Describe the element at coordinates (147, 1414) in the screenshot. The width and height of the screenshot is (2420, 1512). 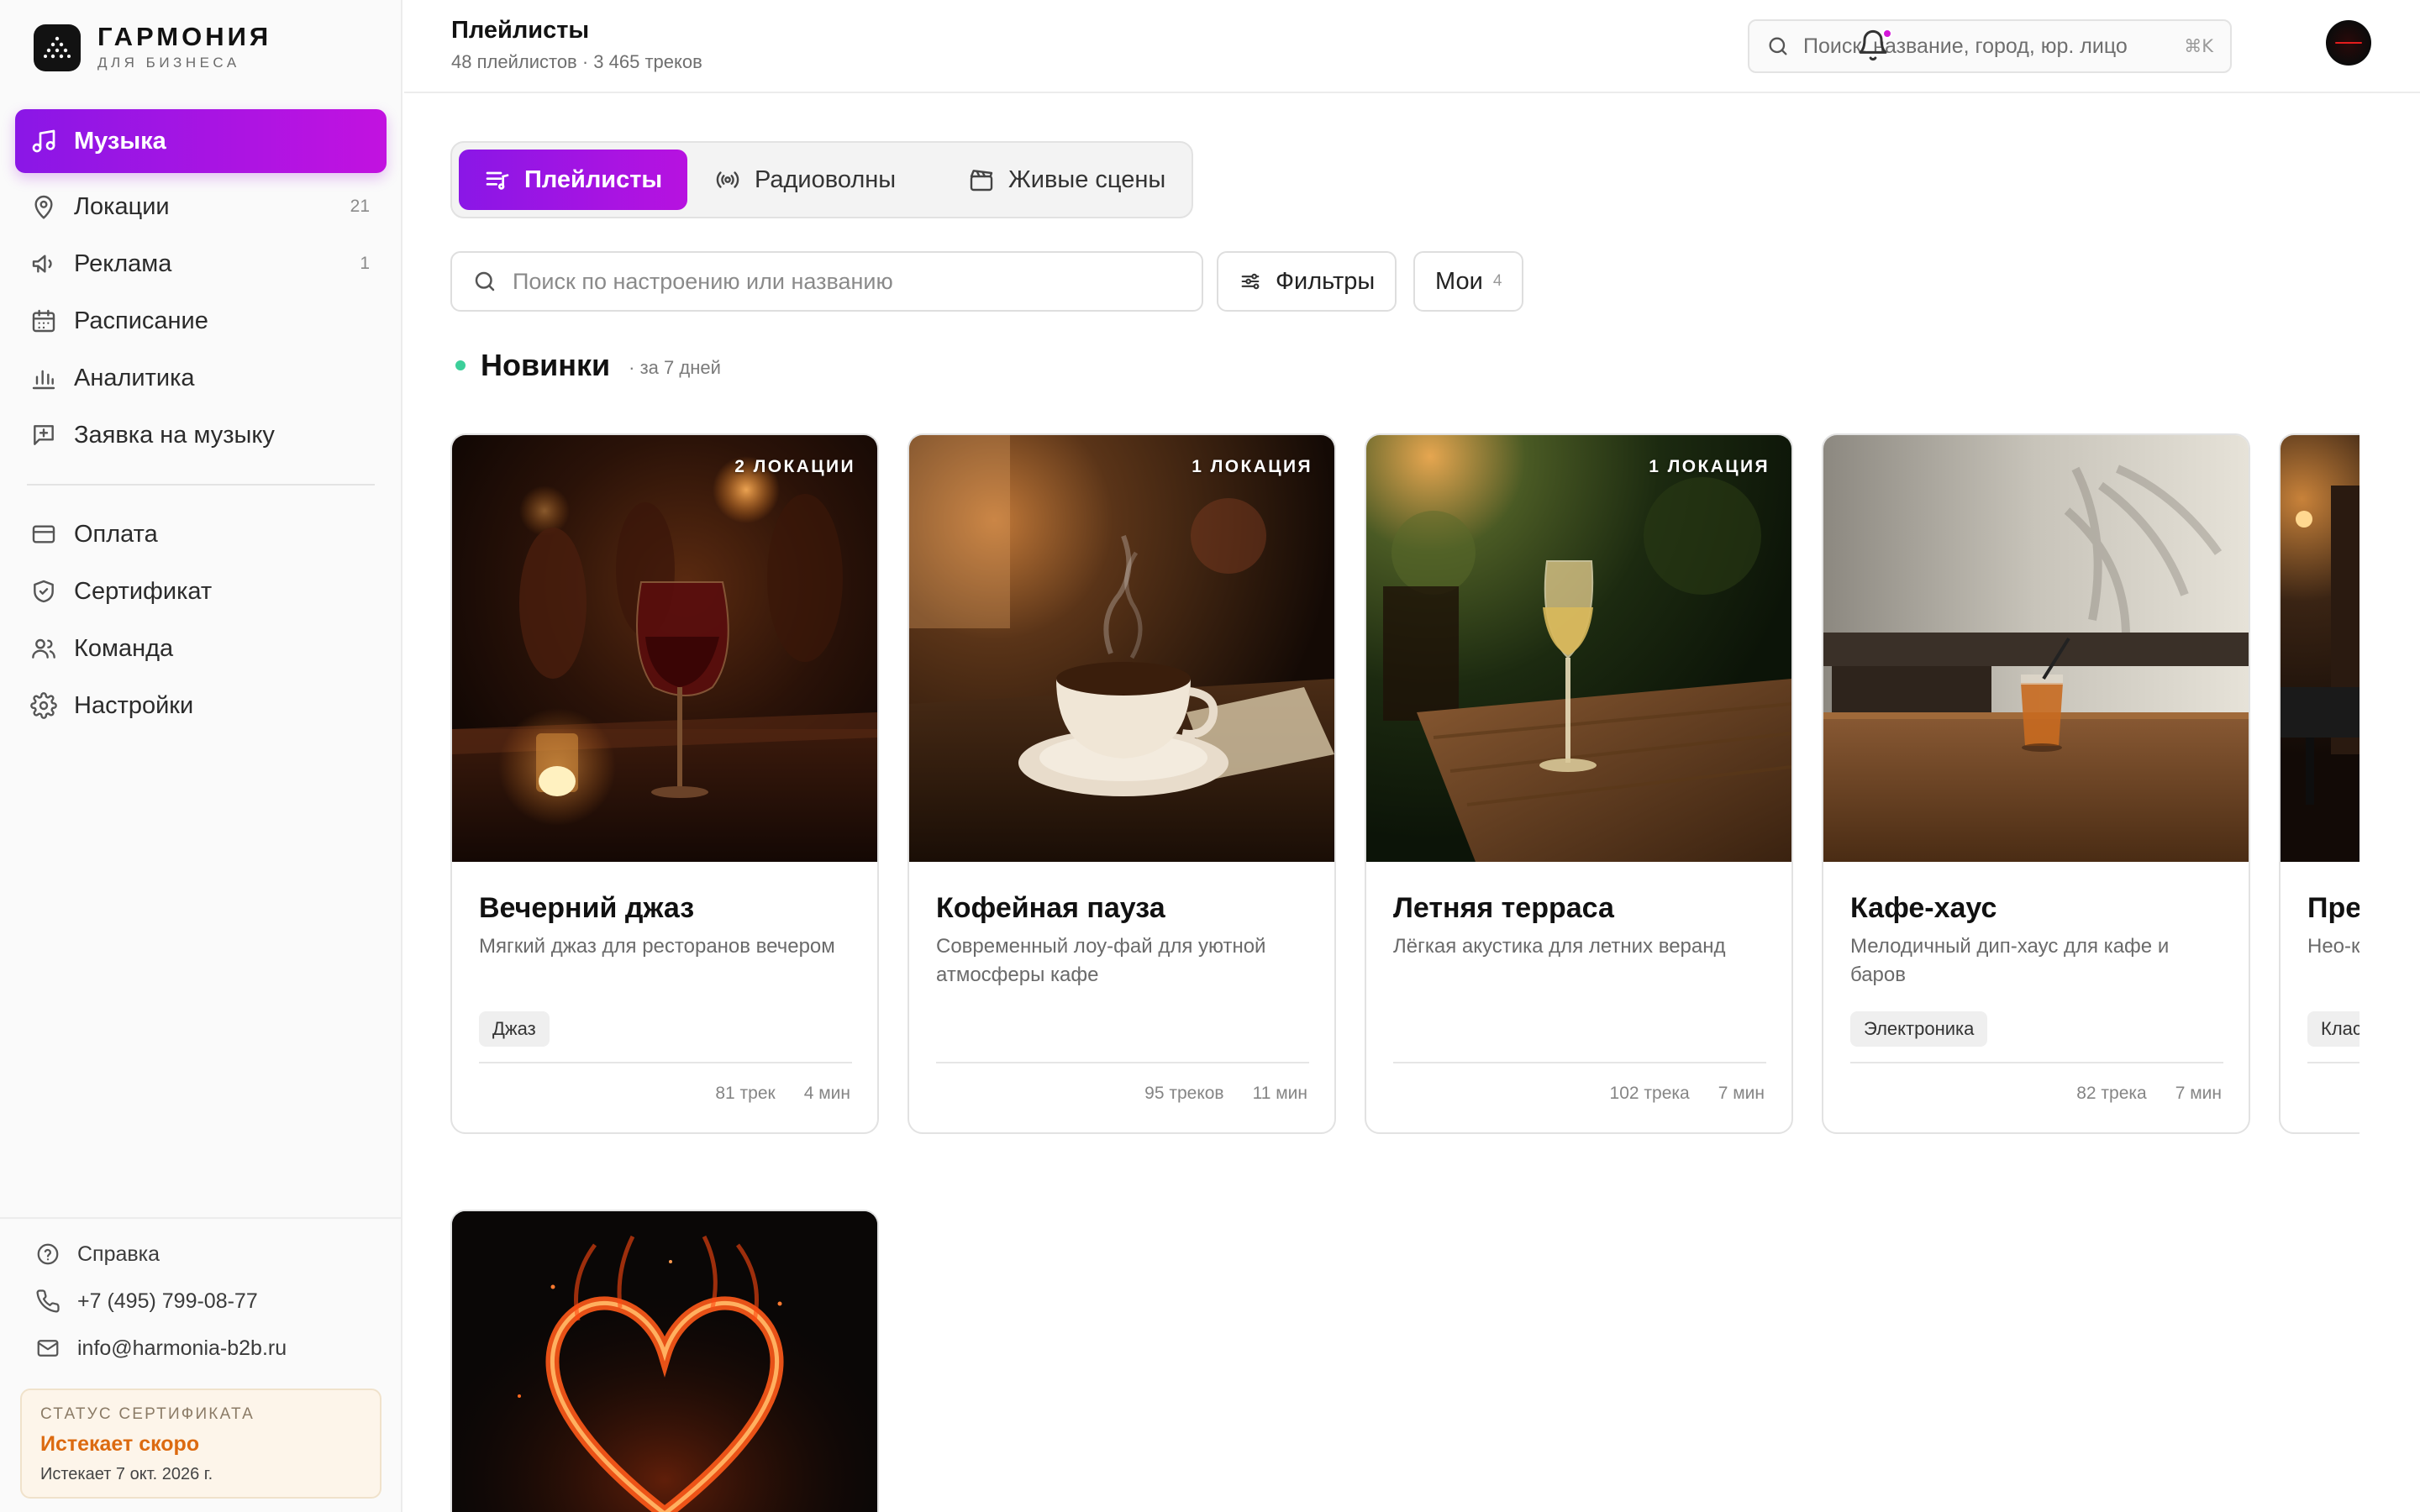
I see `certificate-status-title: СТАТУС СЕРТИФИКАТА` at that location.